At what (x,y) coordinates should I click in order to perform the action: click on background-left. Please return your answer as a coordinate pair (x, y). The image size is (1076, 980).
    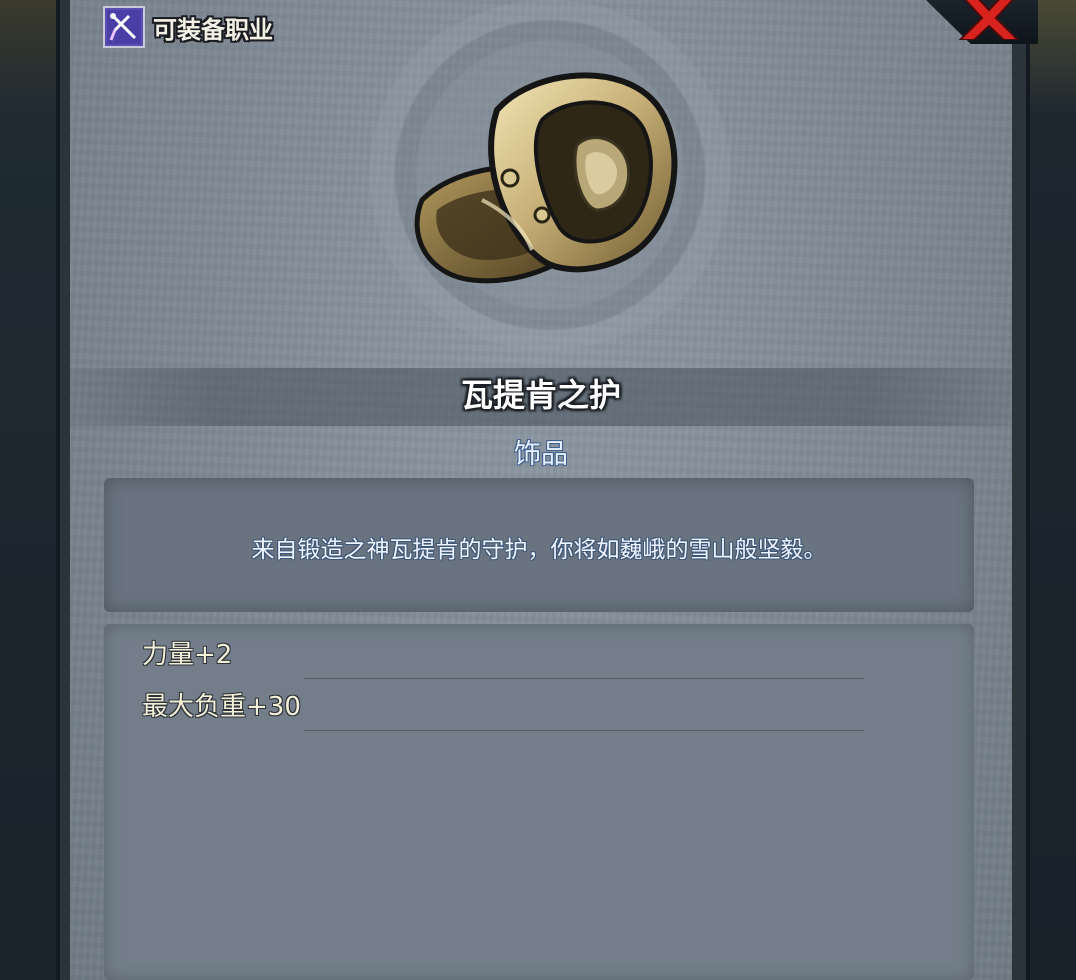
    Looking at the image, I should click on (30, 490).